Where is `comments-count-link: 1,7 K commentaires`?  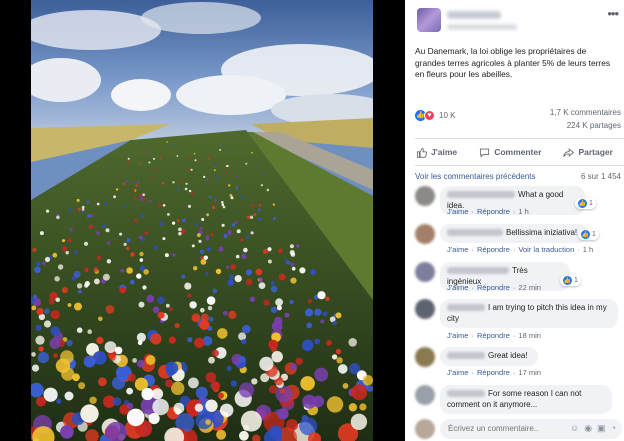 comments-count-link: 1,7 K commentaires is located at coordinates (585, 112).